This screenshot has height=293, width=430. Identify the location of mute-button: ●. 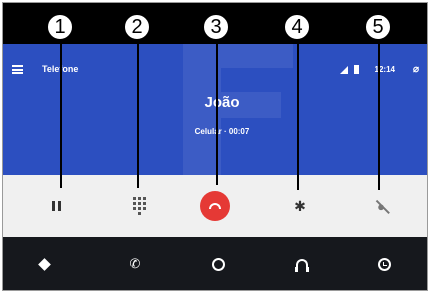
(381, 206).